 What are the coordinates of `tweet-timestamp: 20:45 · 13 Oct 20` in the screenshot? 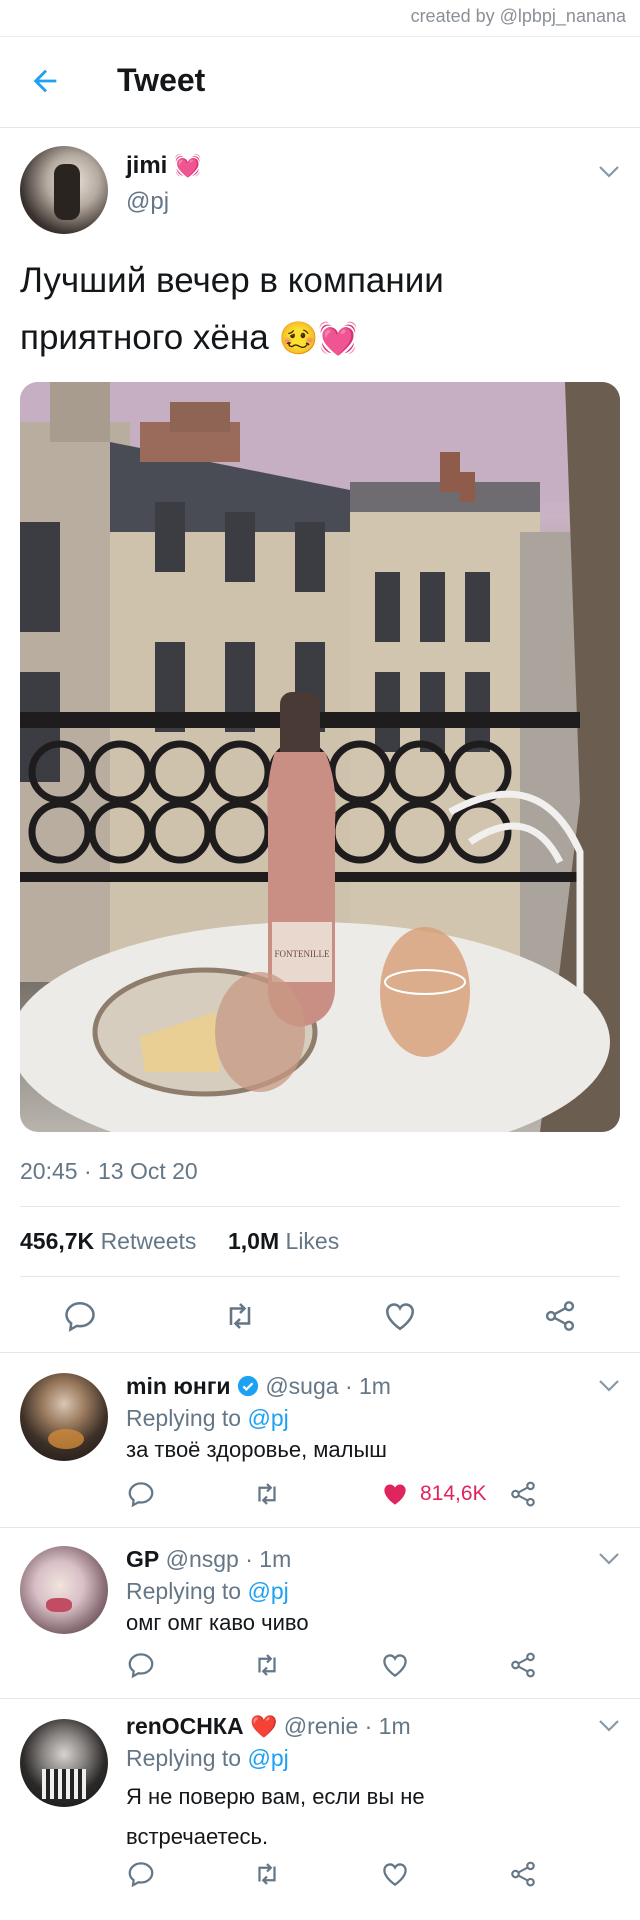 It's located at (109, 1171).